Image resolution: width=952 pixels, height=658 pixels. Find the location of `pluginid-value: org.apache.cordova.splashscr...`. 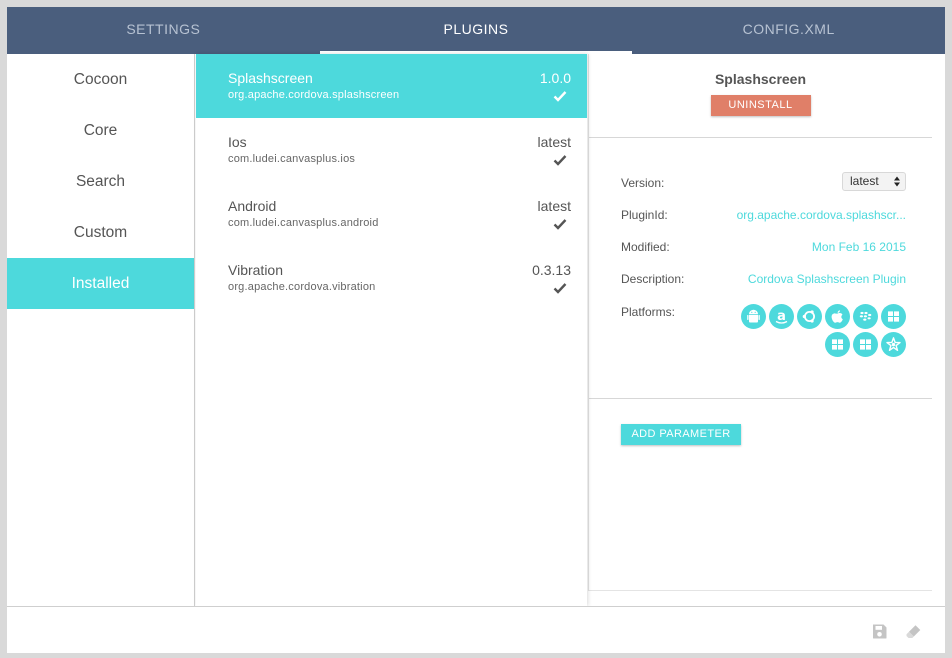

pluginid-value: org.apache.cordova.splashscr... is located at coordinates (821, 215).